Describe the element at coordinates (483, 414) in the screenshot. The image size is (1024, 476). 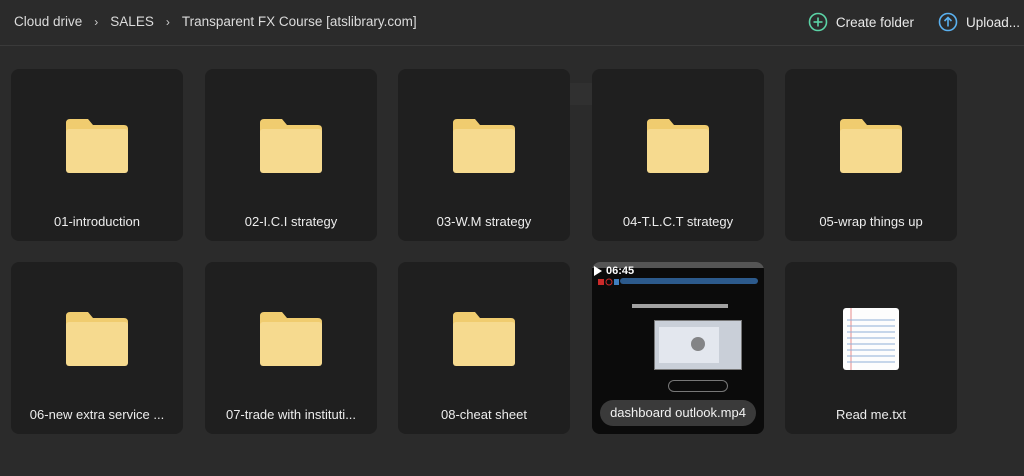
I see `item-name: 08-cheat sheet` at that location.